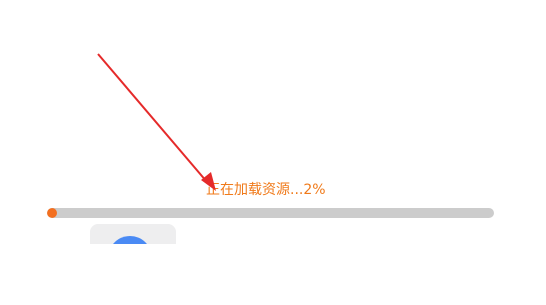 Image resolution: width=546 pixels, height=305 pixels. What do you see at coordinates (156, 122) in the screenshot?
I see `arrow-icon` at bounding box center [156, 122].